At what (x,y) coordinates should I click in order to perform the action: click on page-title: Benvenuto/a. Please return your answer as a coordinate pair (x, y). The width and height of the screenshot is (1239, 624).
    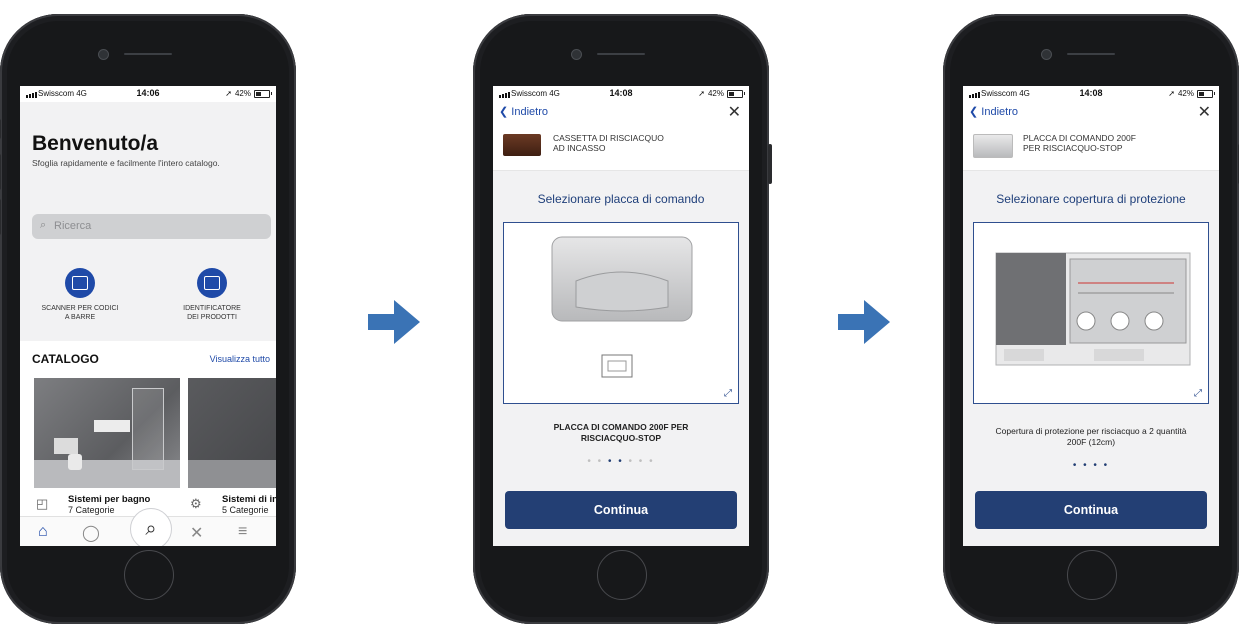
    Looking at the image, I should click on (95, 143).